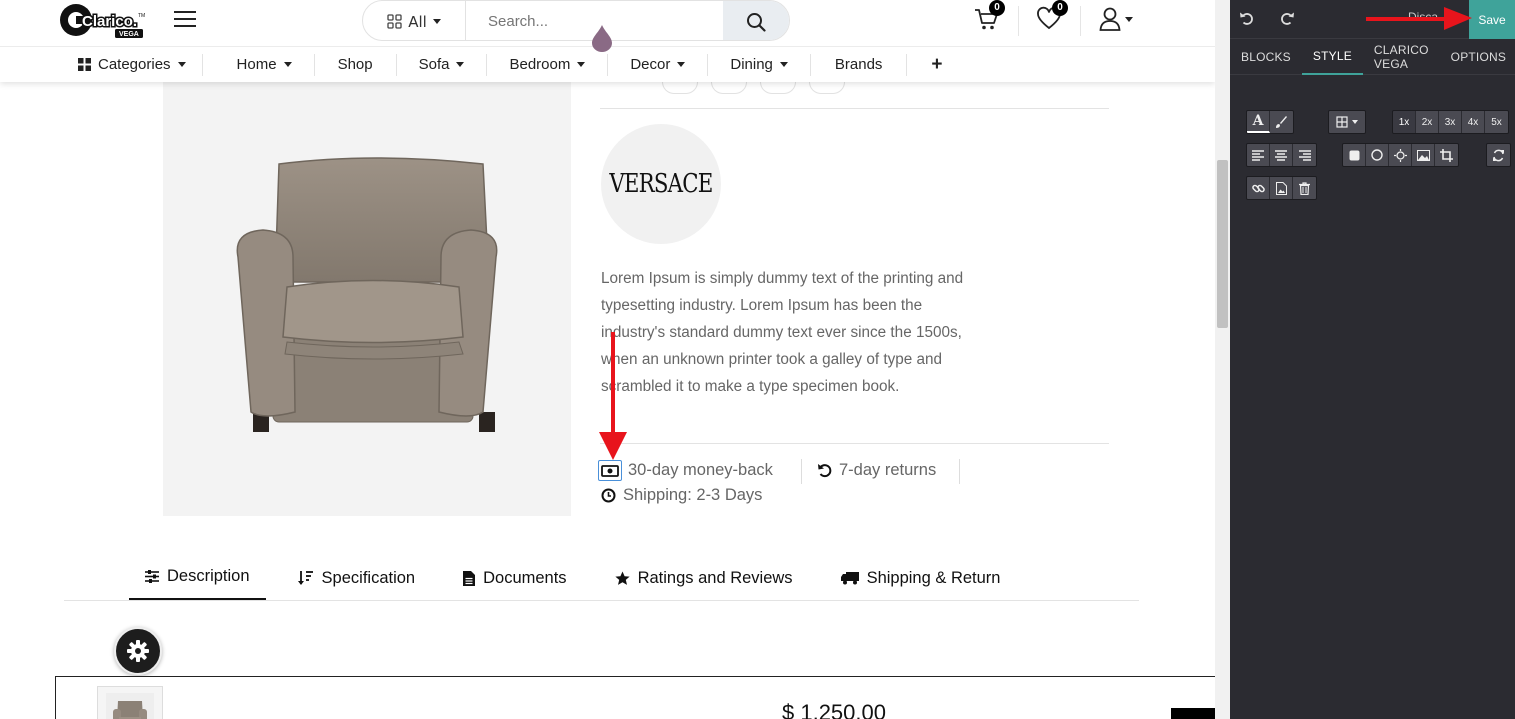 The height and width of the screenshot is (719, 1515). What do you see at coordinates (141, 16) in the screenshot?
I see `logo-tm: TM` at bounding box center [141, 16].